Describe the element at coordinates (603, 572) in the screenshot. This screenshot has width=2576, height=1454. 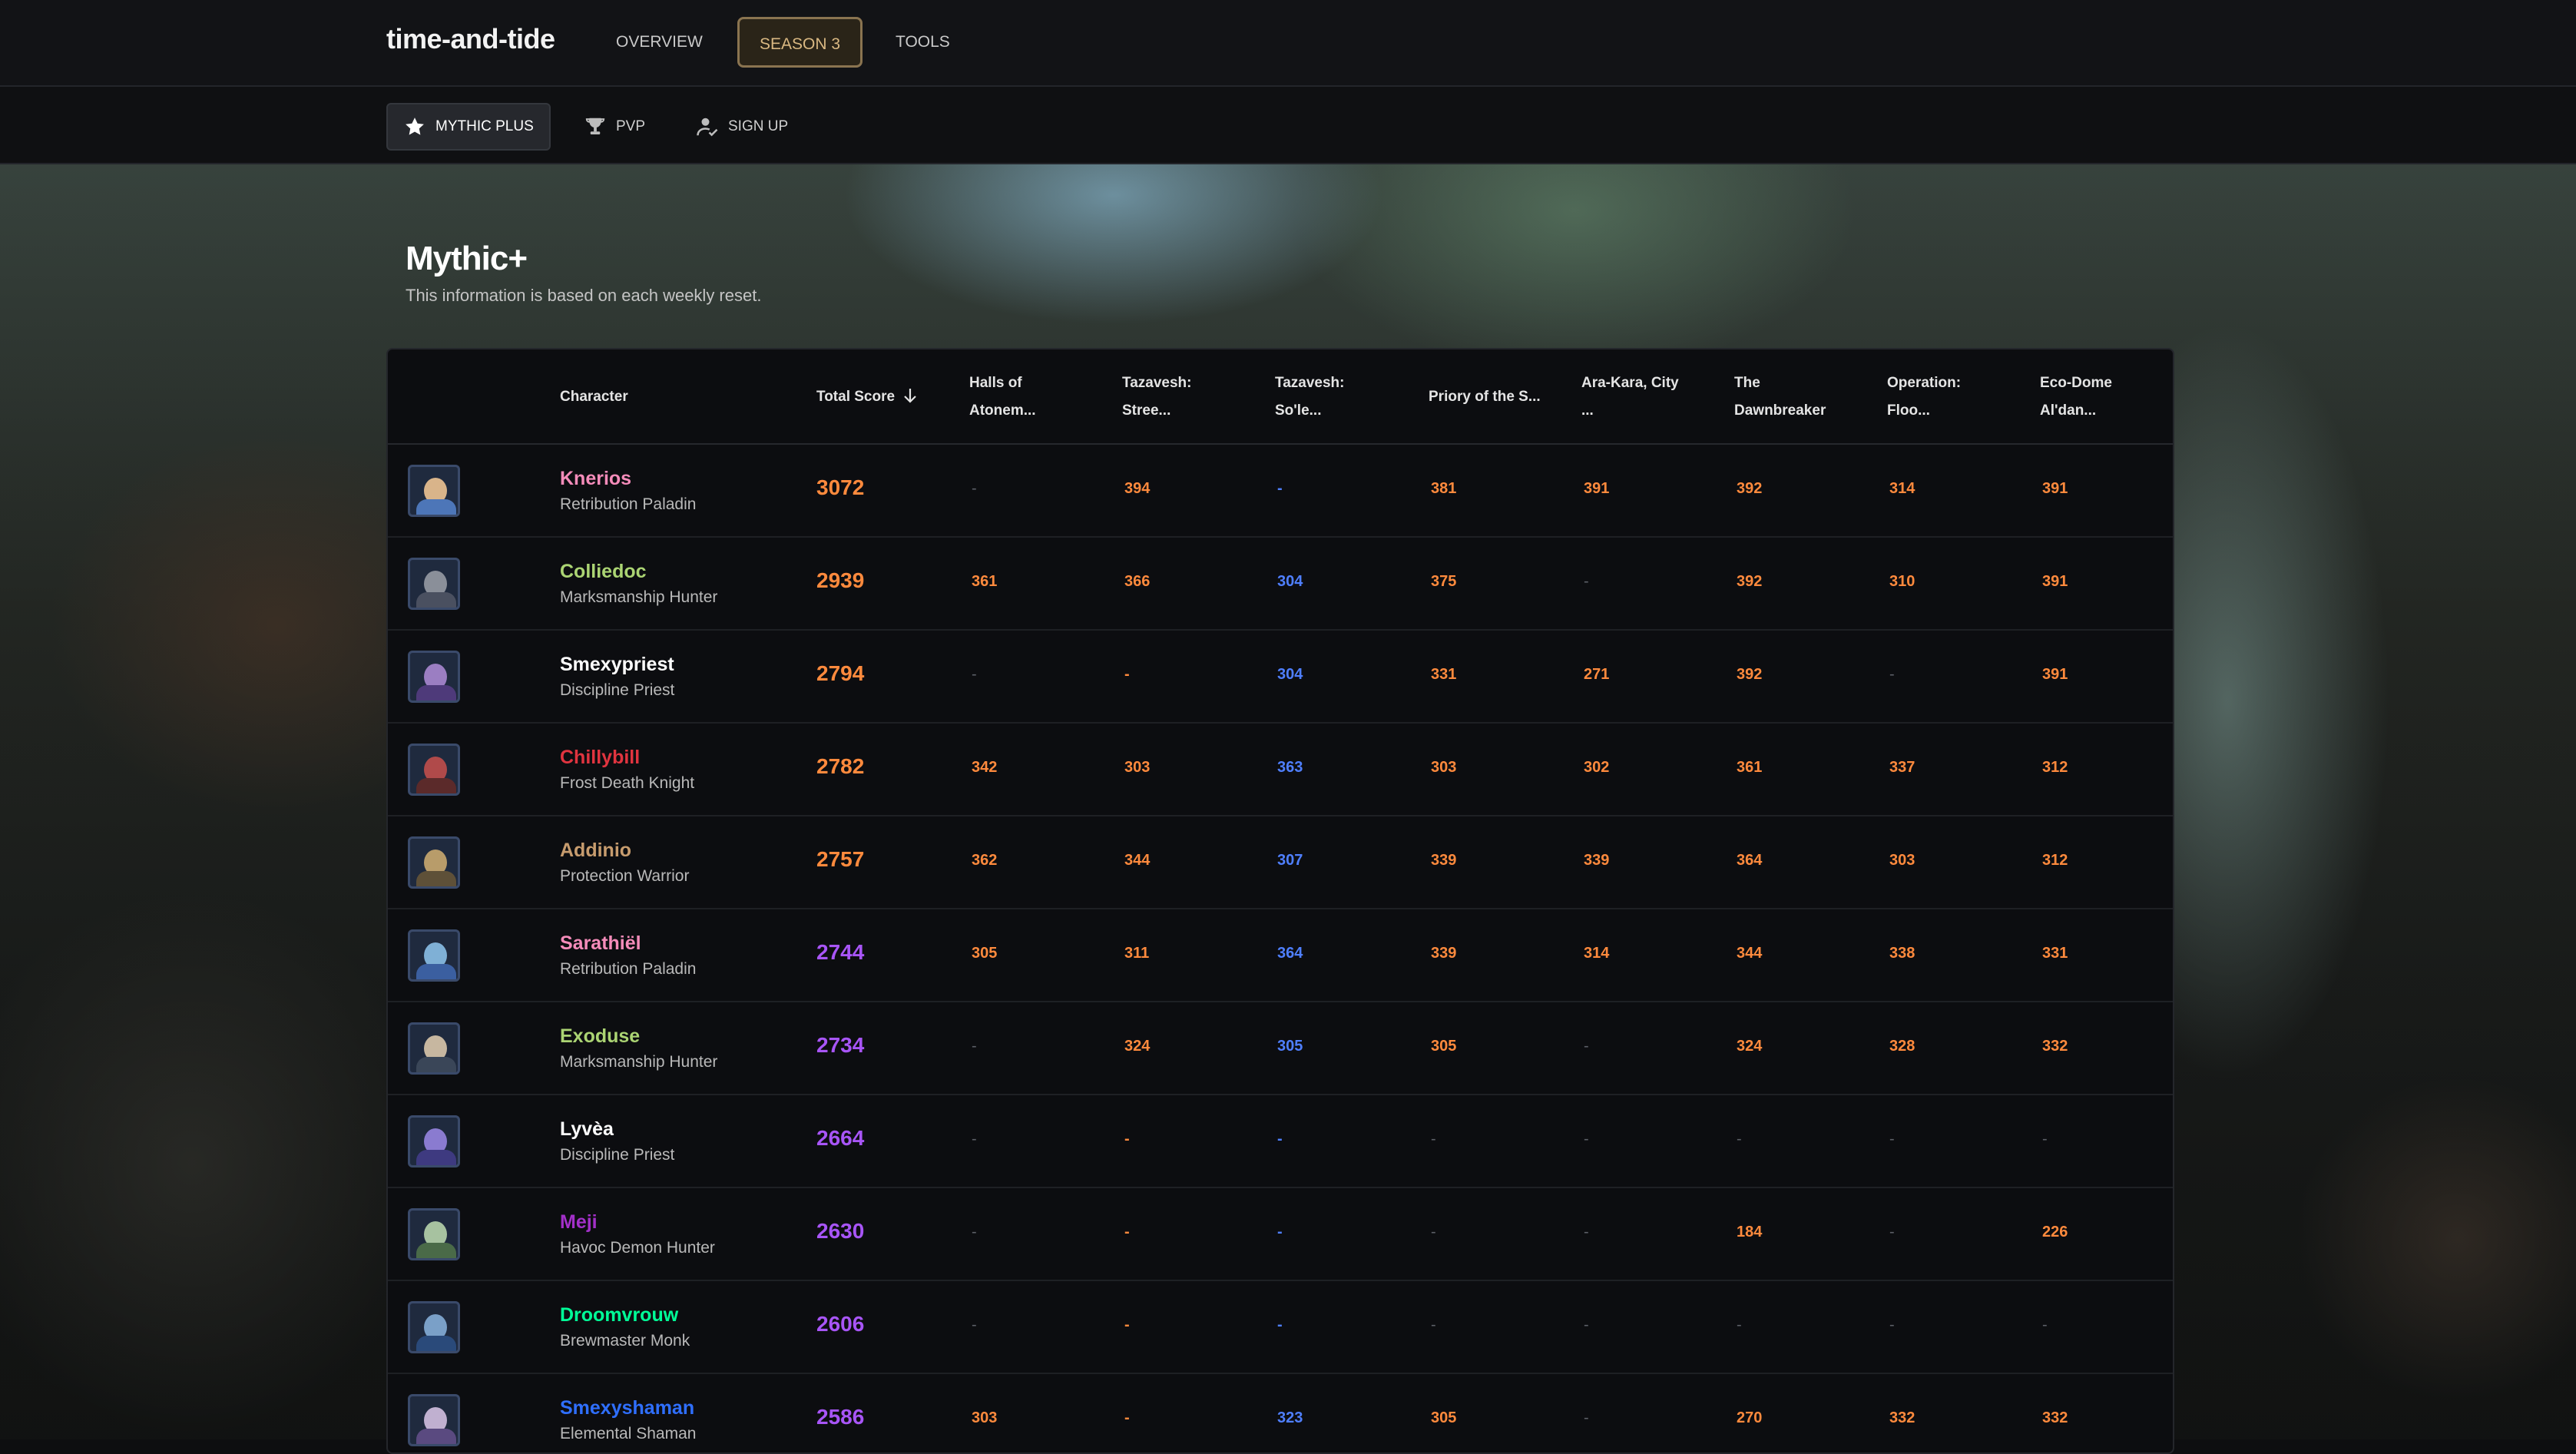
I see `character-name: Colliedoc` at that location.